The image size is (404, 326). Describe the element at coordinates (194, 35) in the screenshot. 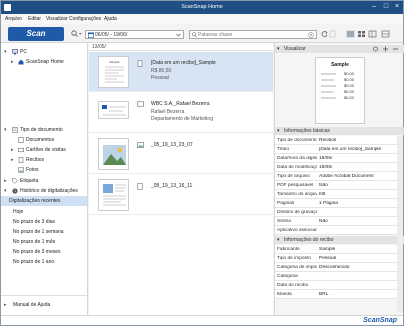

I see `search-icon` at that location.